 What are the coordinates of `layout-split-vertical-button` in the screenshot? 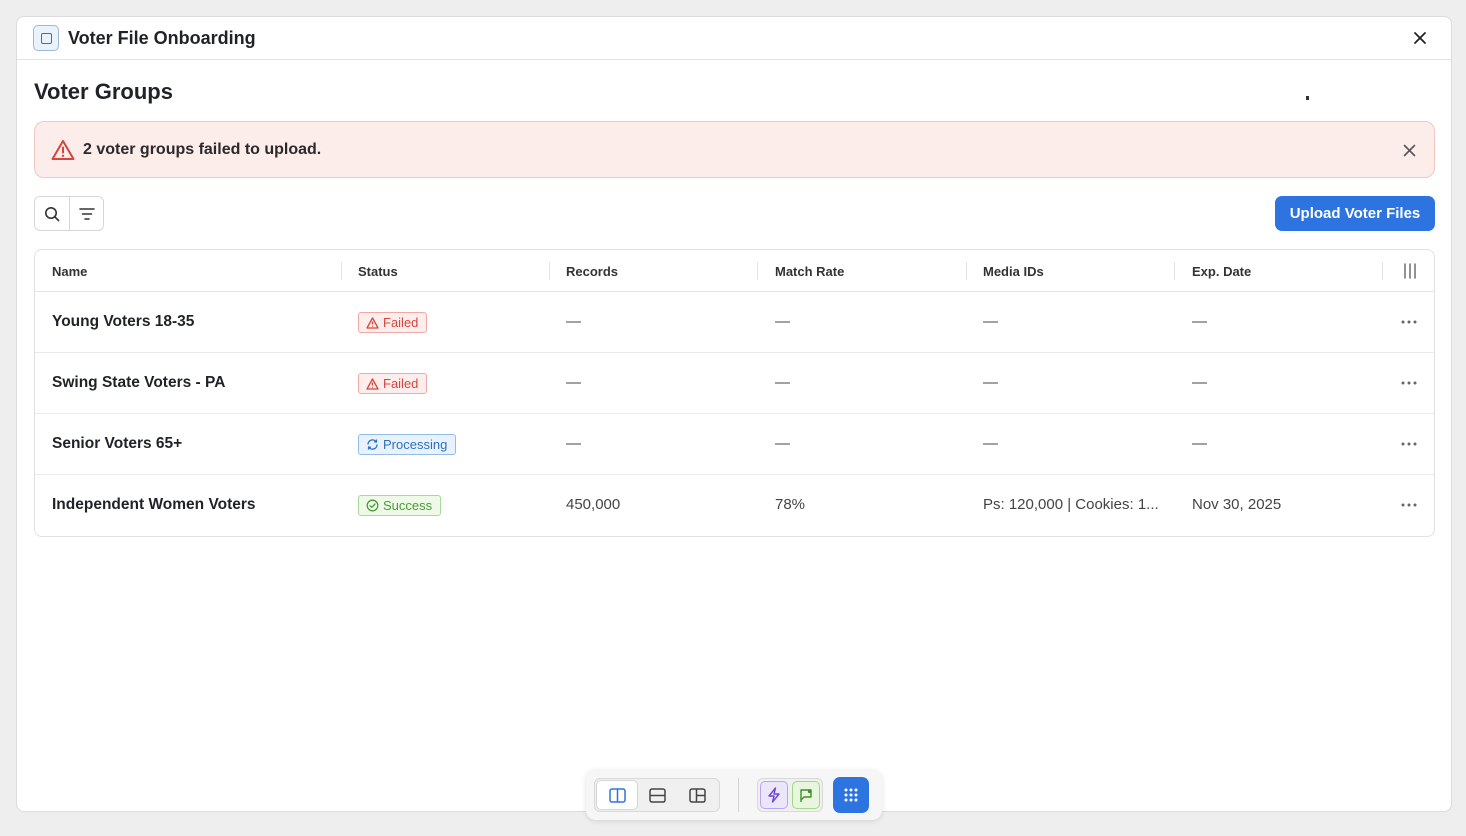 It's located at (617, 795).